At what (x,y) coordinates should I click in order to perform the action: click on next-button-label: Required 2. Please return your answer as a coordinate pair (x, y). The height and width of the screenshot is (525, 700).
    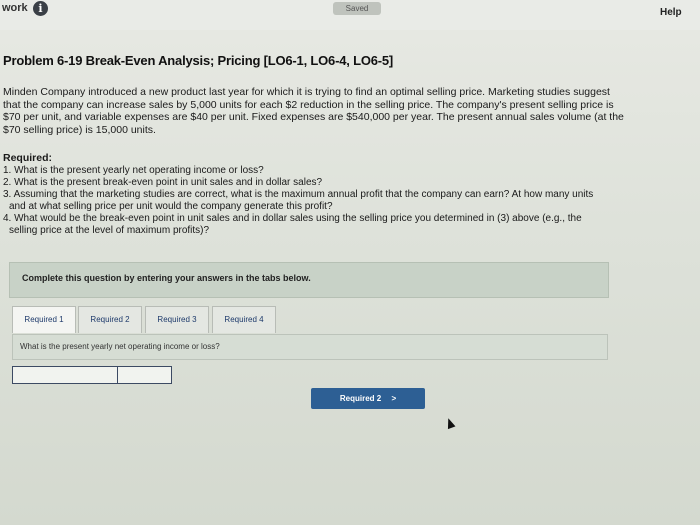
    Looking at the image, I should click on (360, 398).